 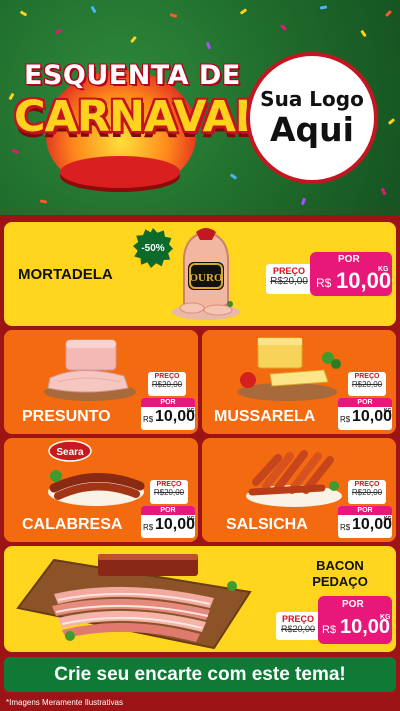 I want to click on brand-seara: Seara, so click(x=70, y=452).